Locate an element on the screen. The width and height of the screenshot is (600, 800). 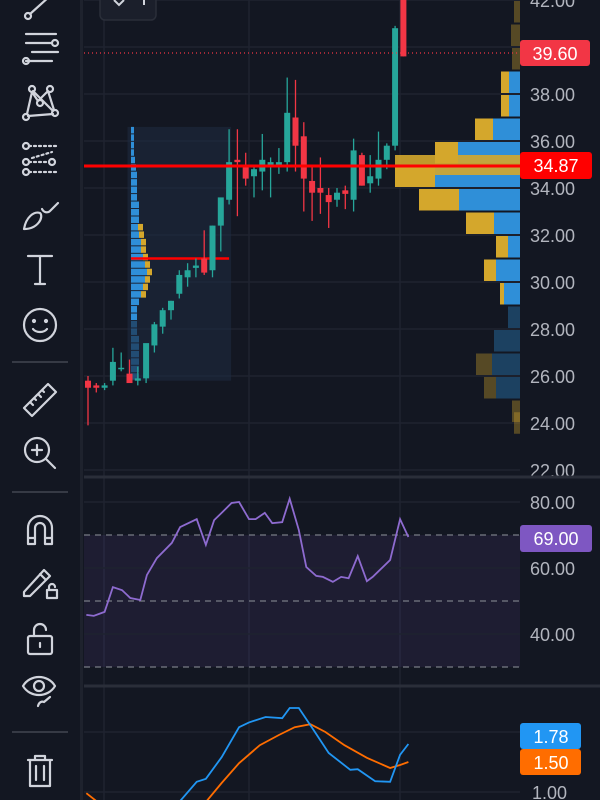
stay-in-drawing-mode-tool is located at coordinates (40, 582).